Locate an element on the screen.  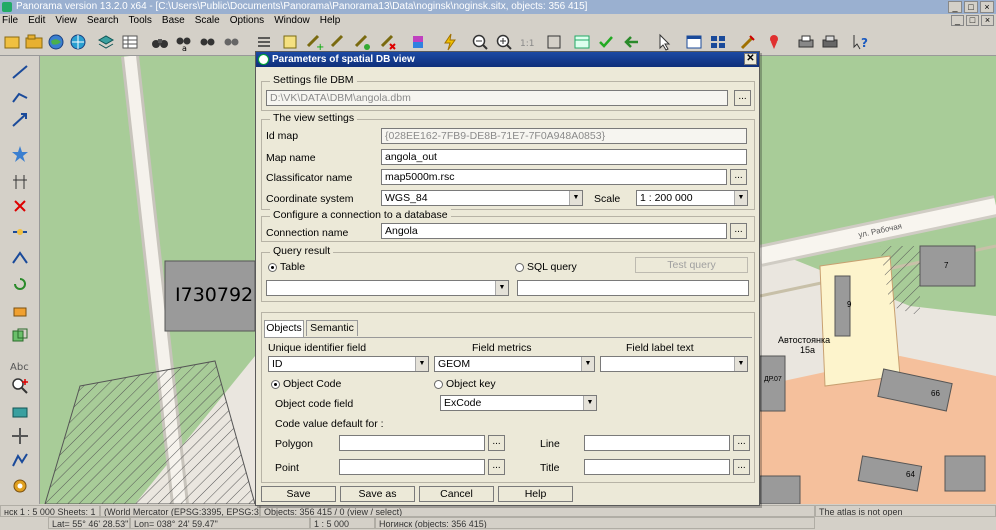
print-preview-icon is located at coordinates (830, 42).